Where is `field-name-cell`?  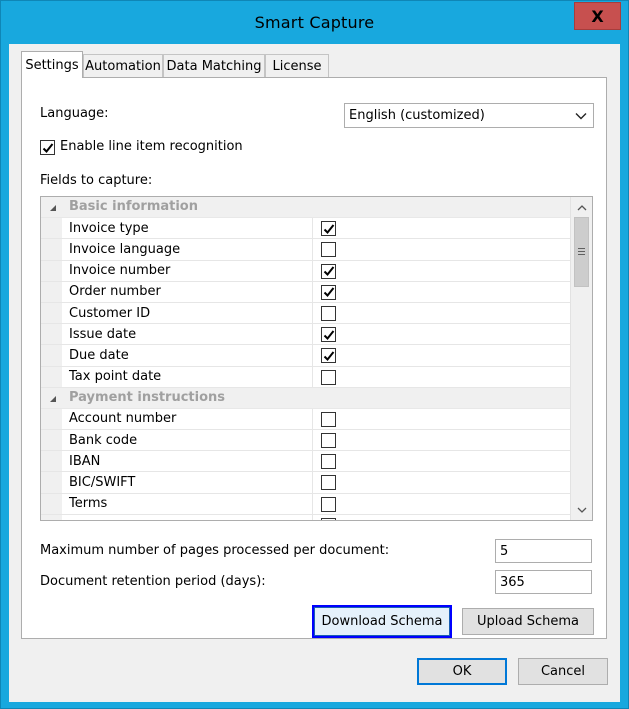 field-name-cell is located at coordinates (187, 517).